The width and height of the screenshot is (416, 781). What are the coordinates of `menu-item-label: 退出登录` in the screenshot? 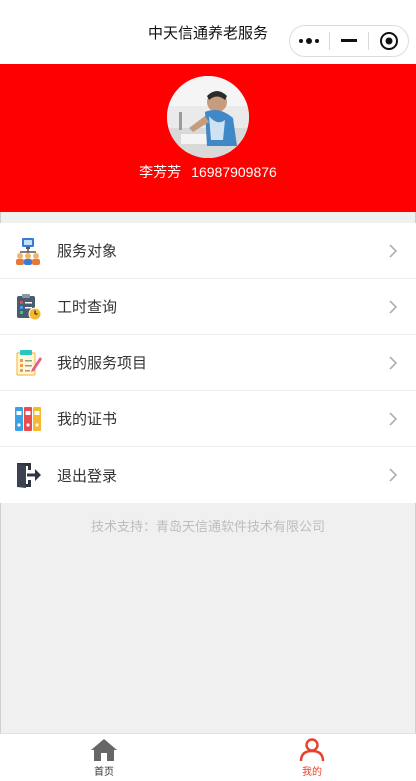 It's located at (87, 476).